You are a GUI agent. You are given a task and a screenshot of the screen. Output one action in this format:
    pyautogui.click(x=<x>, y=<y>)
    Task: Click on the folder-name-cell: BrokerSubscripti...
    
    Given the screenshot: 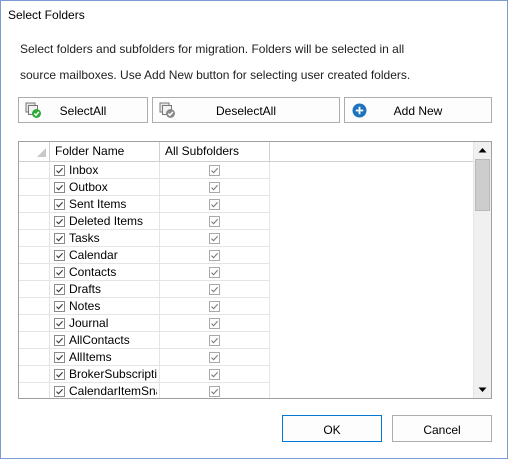 What is the action you would take?
    pyautogui.click(x=105, y=374)
    